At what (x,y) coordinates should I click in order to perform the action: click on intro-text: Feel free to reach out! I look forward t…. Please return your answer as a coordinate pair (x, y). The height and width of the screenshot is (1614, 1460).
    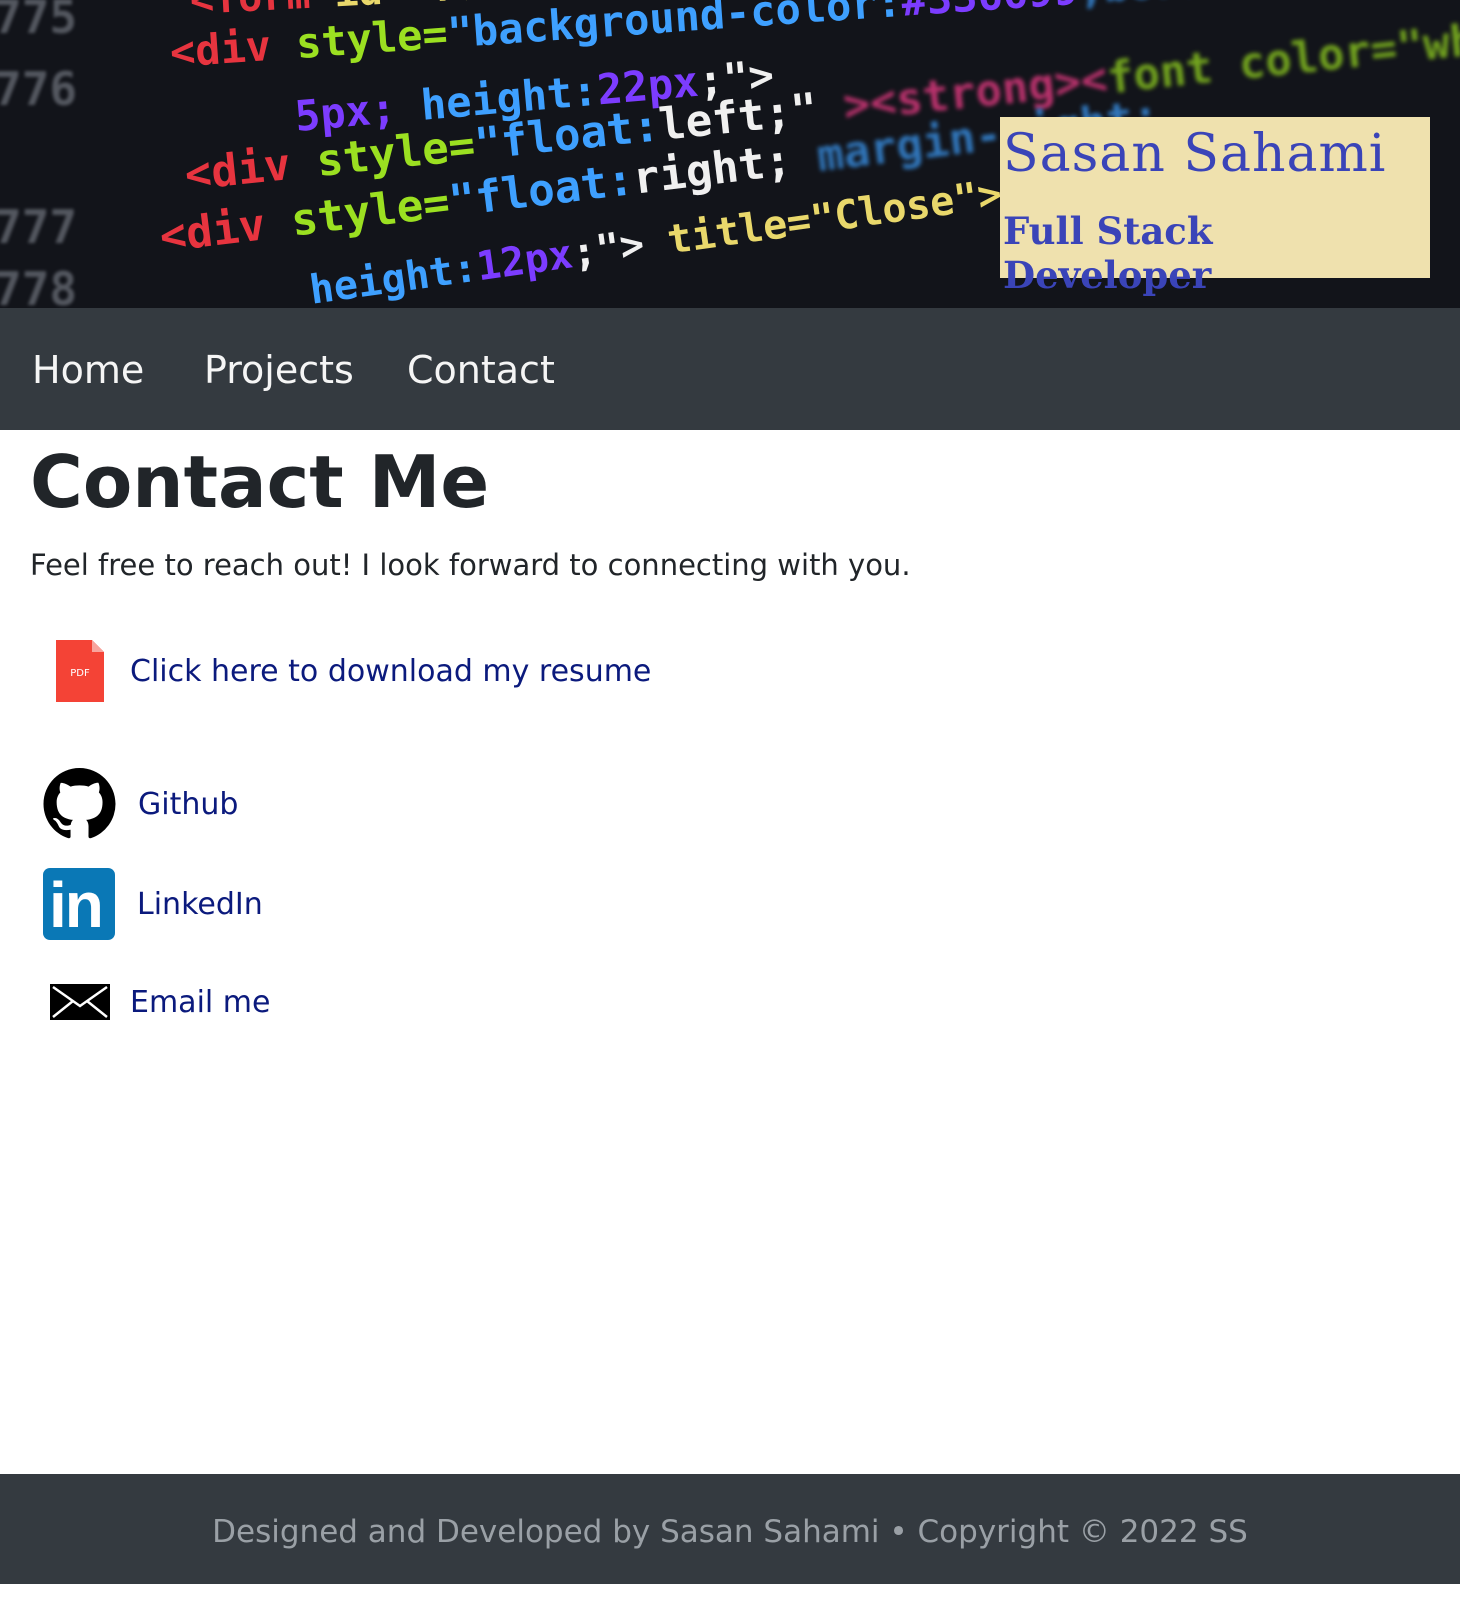
    Looking at the image, I should click on (470, 565).